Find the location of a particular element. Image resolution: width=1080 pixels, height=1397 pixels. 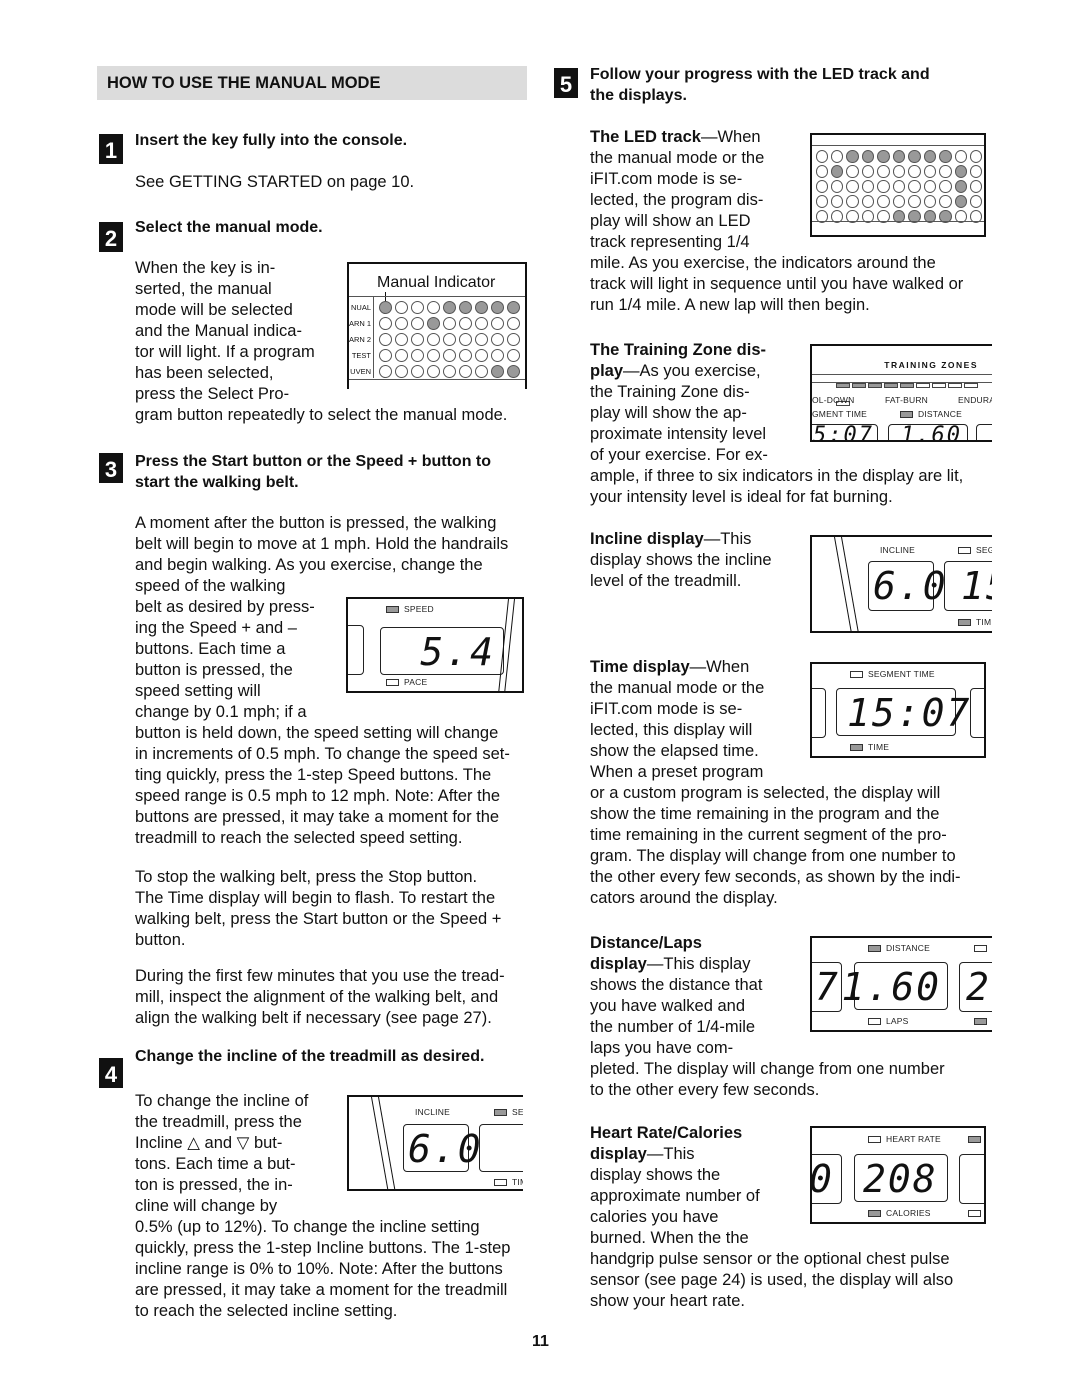

step-number-4: 4 is located at coordinates (111, 1073).